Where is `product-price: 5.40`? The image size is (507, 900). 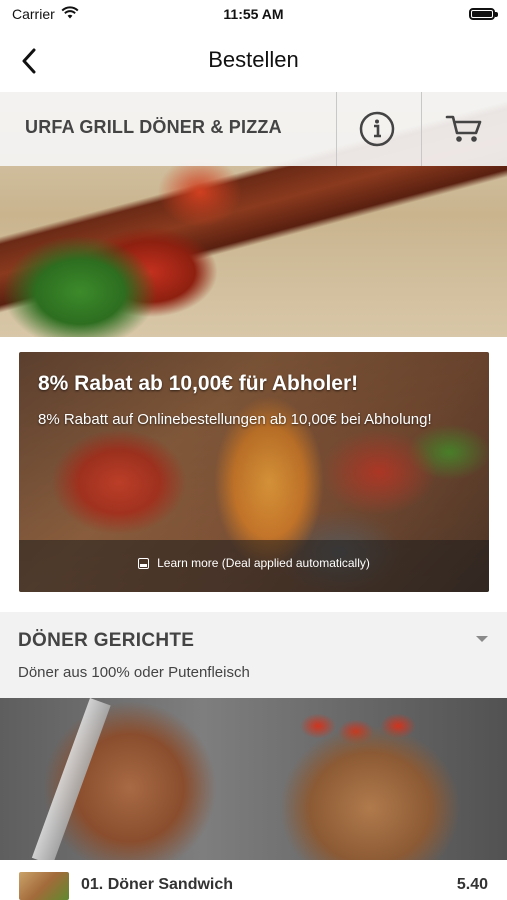
product-price: 5.40 is located at coordinates (472, 884).